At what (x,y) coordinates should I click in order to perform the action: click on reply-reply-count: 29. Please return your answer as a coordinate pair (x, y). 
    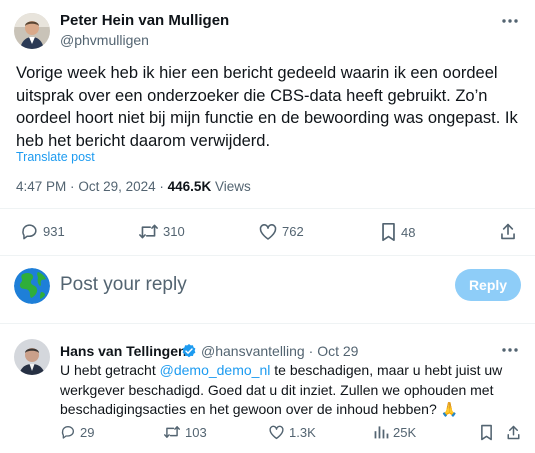
    Looking at the image, I should click on (87, 432).